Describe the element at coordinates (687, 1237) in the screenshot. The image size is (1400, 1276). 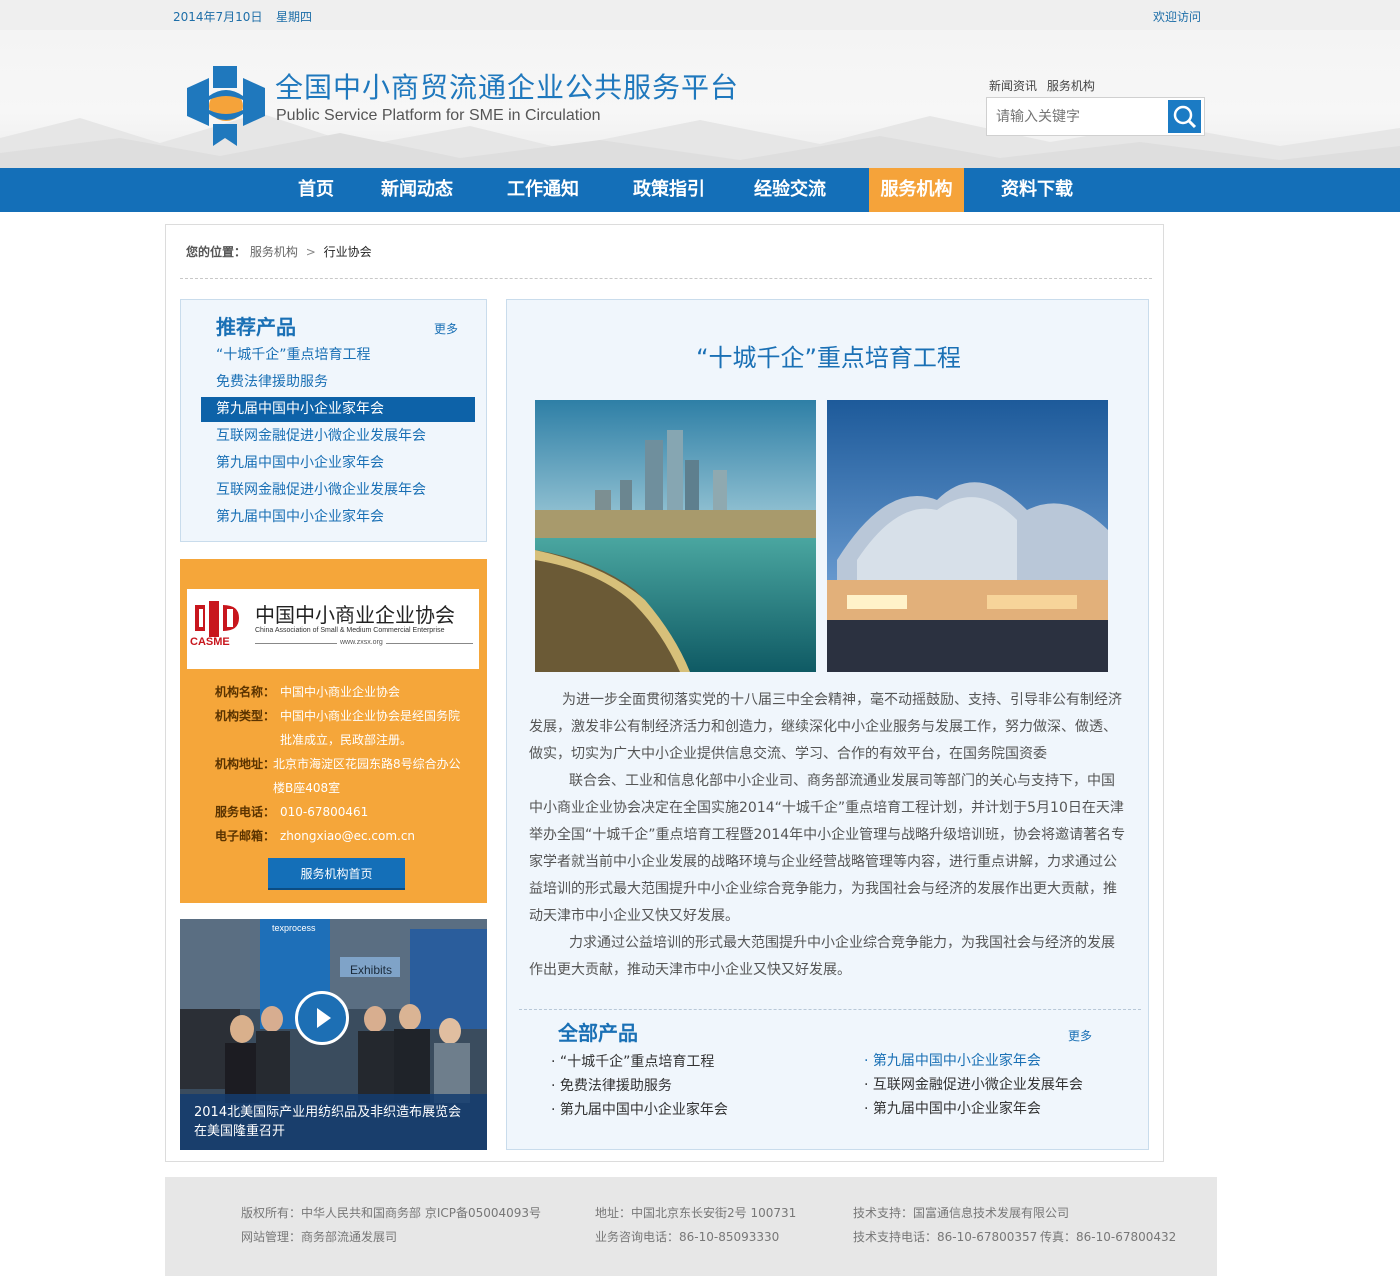
I see `footer-consult-phone: 业务咨询电话：86-10-85093330` at that location.